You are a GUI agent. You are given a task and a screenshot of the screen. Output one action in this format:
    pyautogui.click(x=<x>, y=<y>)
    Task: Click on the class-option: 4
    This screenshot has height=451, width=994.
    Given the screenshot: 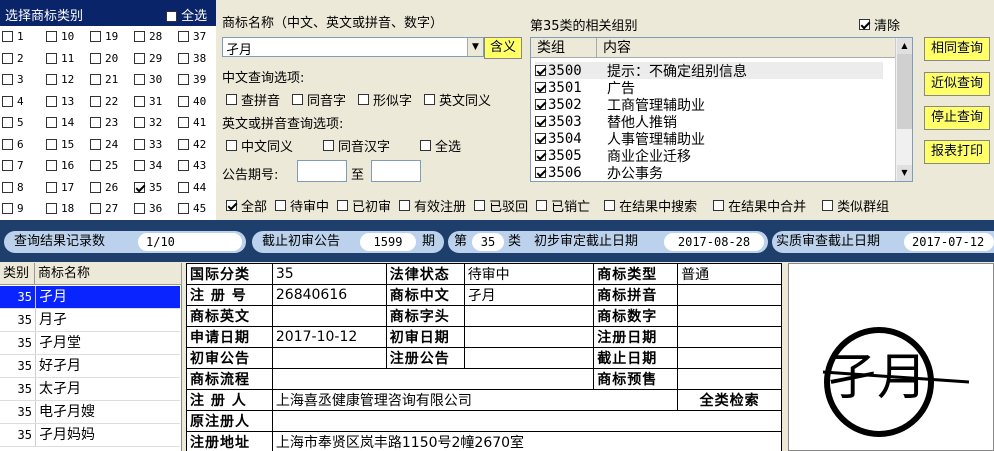 What is the action you would take?
    pyautogui.click(x=22, y=102)
    